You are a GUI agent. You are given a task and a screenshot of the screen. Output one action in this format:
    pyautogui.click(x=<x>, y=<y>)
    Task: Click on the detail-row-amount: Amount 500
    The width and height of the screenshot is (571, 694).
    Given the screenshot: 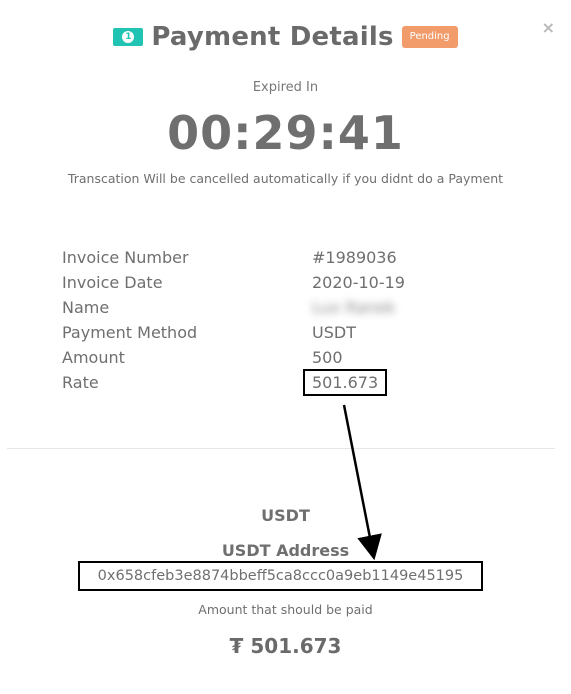 What is the action you would take?
    pyautogui.click(x=292, y=357)
    